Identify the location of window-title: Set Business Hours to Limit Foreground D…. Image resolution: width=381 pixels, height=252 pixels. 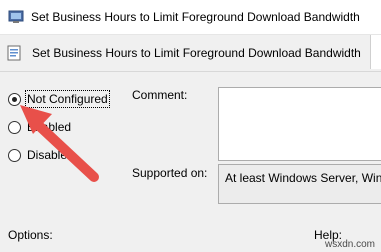
(195, 17).